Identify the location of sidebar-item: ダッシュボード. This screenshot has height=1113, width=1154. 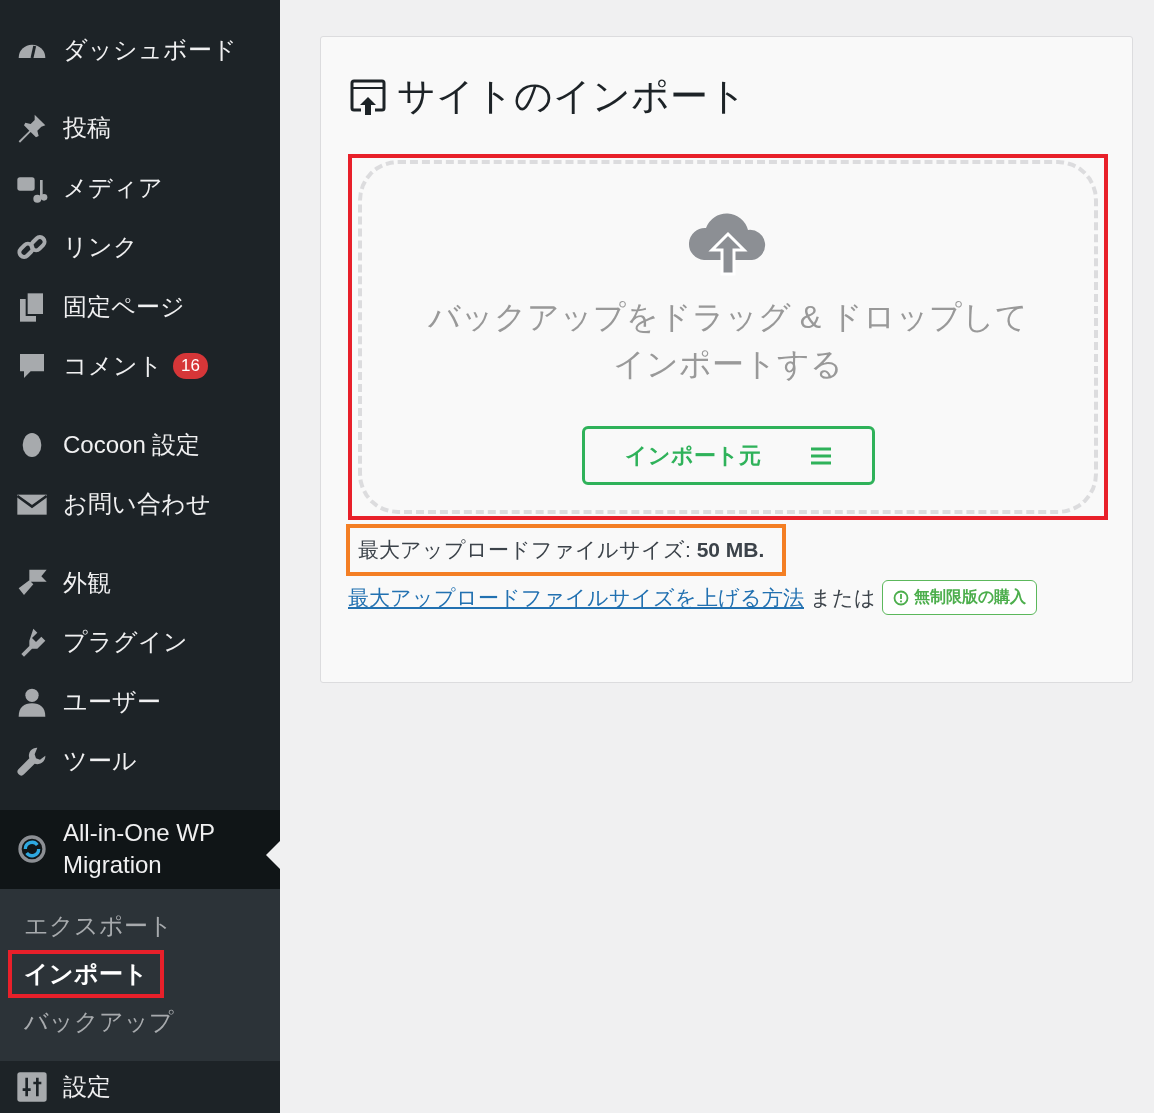
(140, 50).